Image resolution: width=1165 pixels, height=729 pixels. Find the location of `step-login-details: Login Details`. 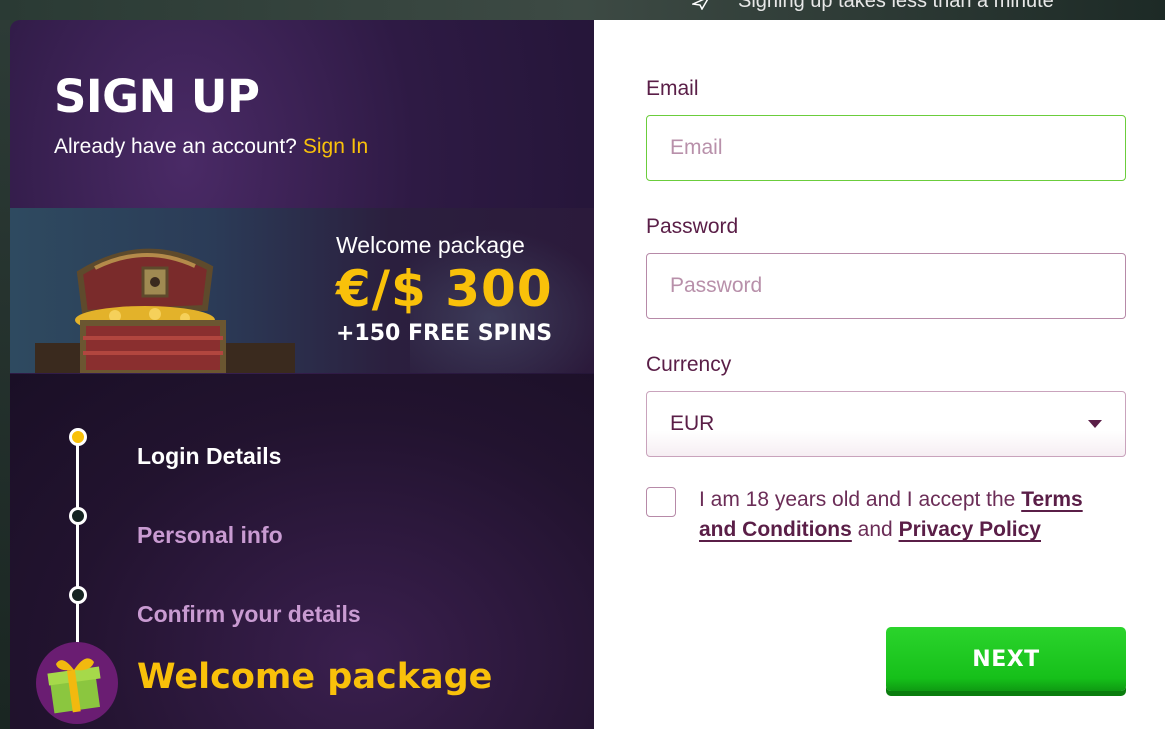

step-login-details: Login Details is located at coordinates (209, 456).